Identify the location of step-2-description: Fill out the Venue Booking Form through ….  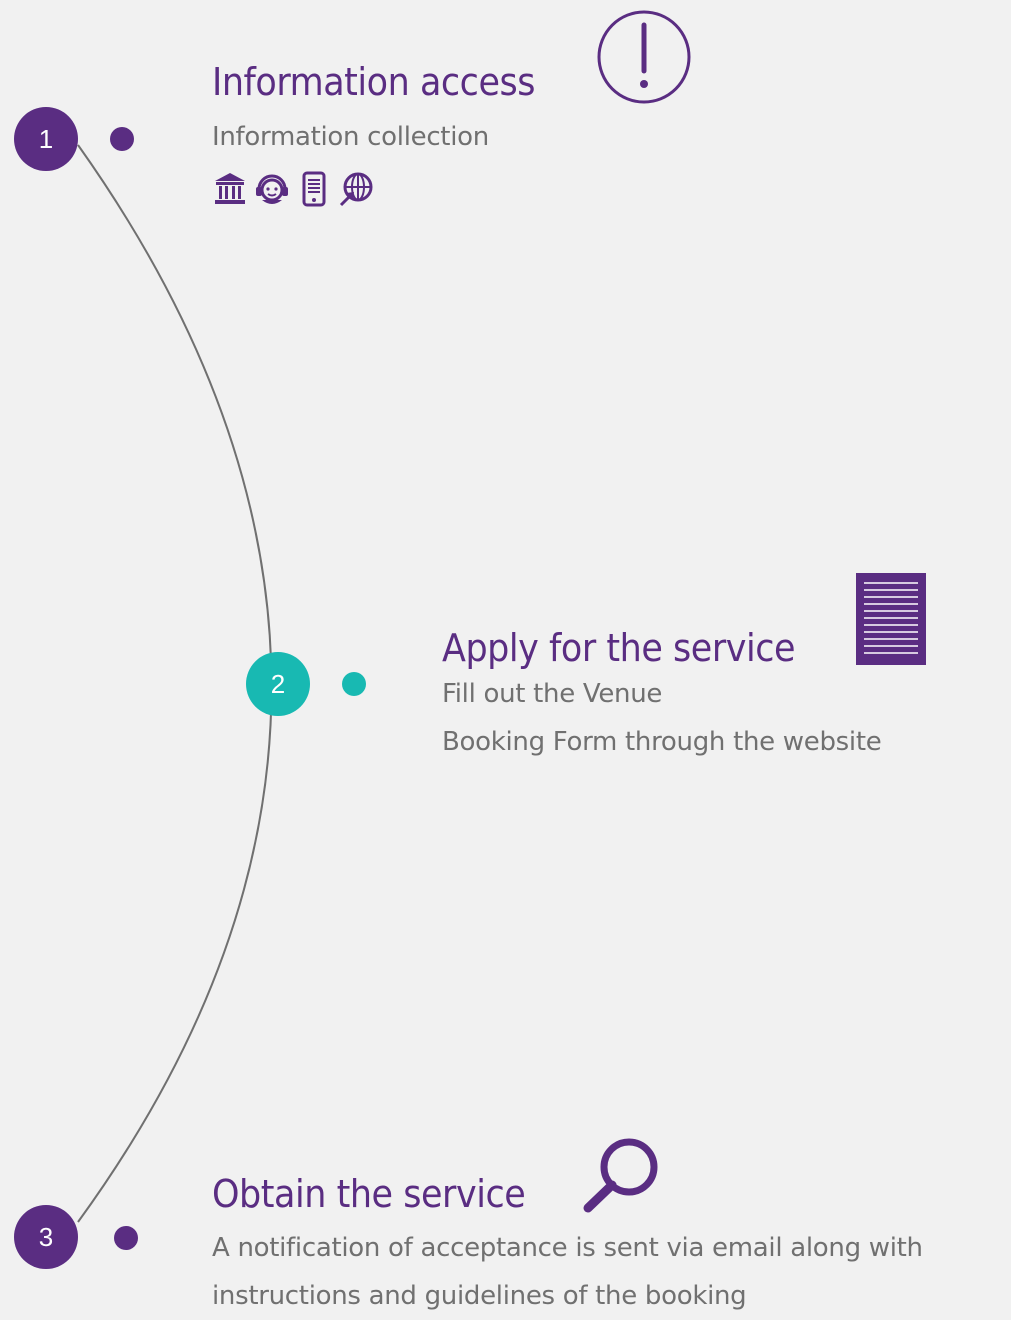
(662, 718).